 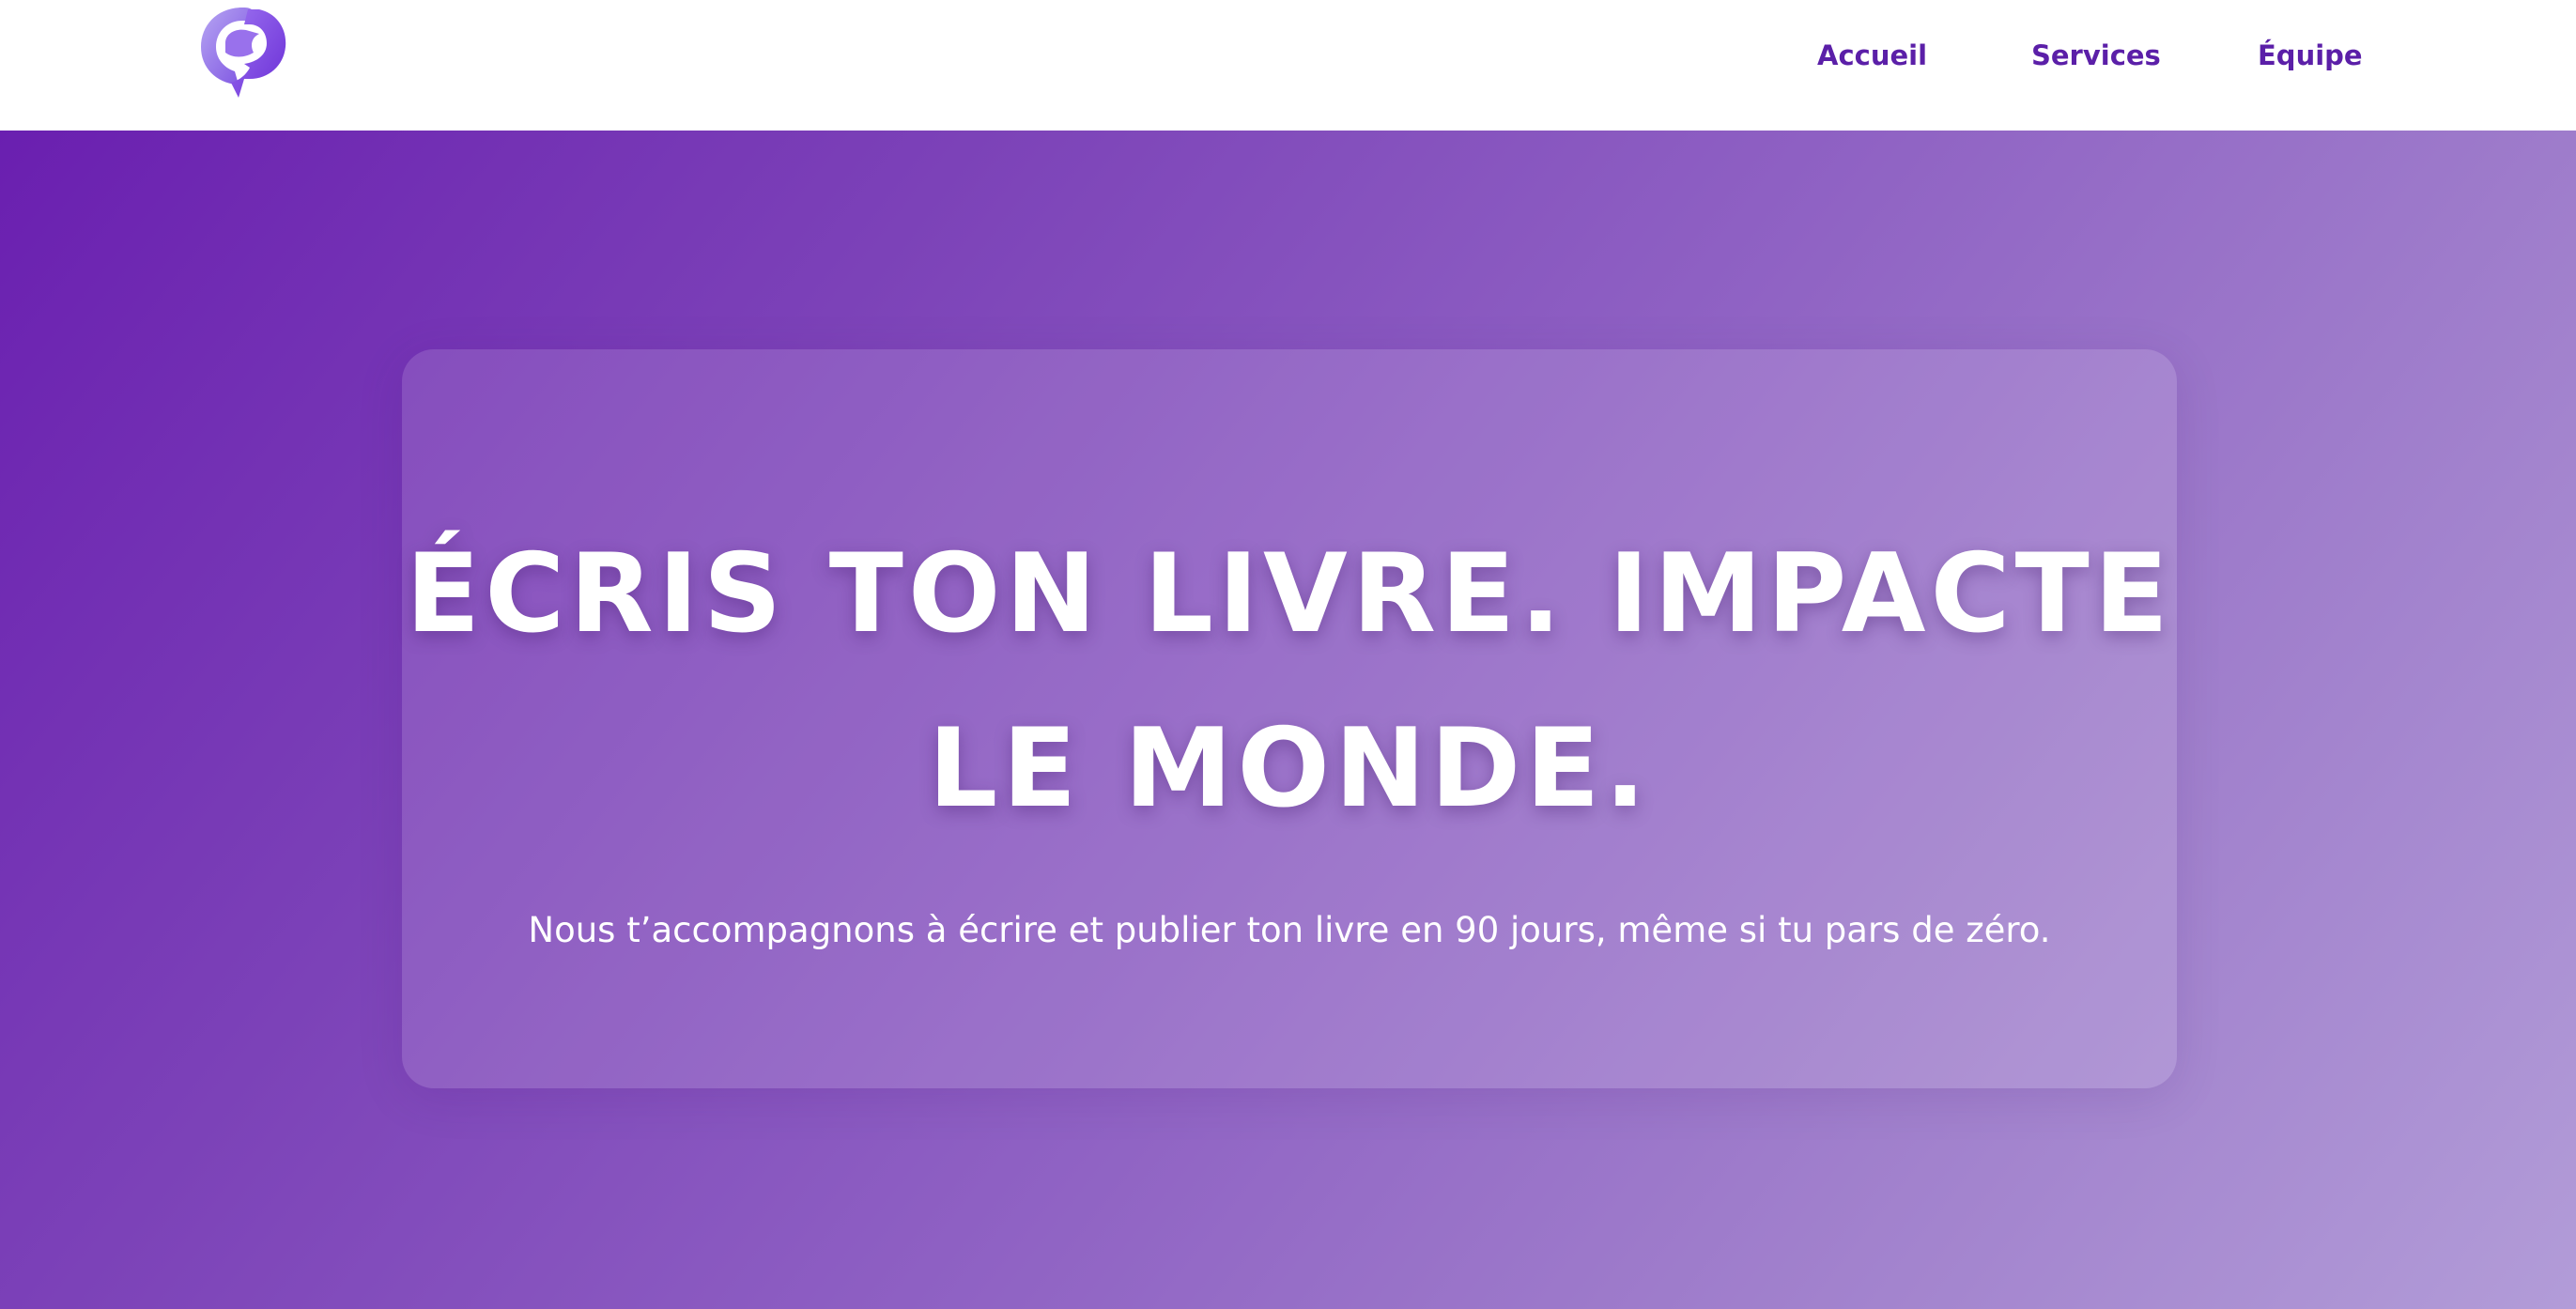 I want to click on top-navbar: Accueil Services Équipe, so click(x=1288, y=65).